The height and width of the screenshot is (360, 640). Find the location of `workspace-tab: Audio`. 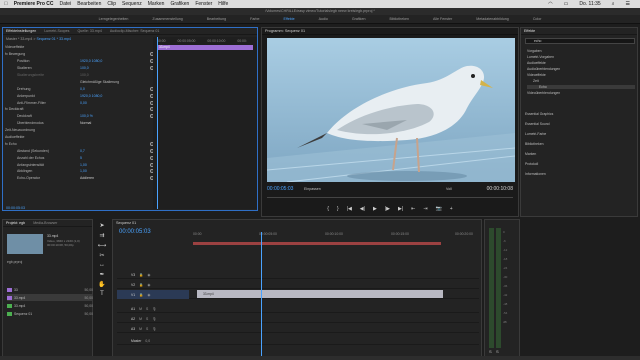

workspace-tab: Audio is located at coordinates (323, 19).